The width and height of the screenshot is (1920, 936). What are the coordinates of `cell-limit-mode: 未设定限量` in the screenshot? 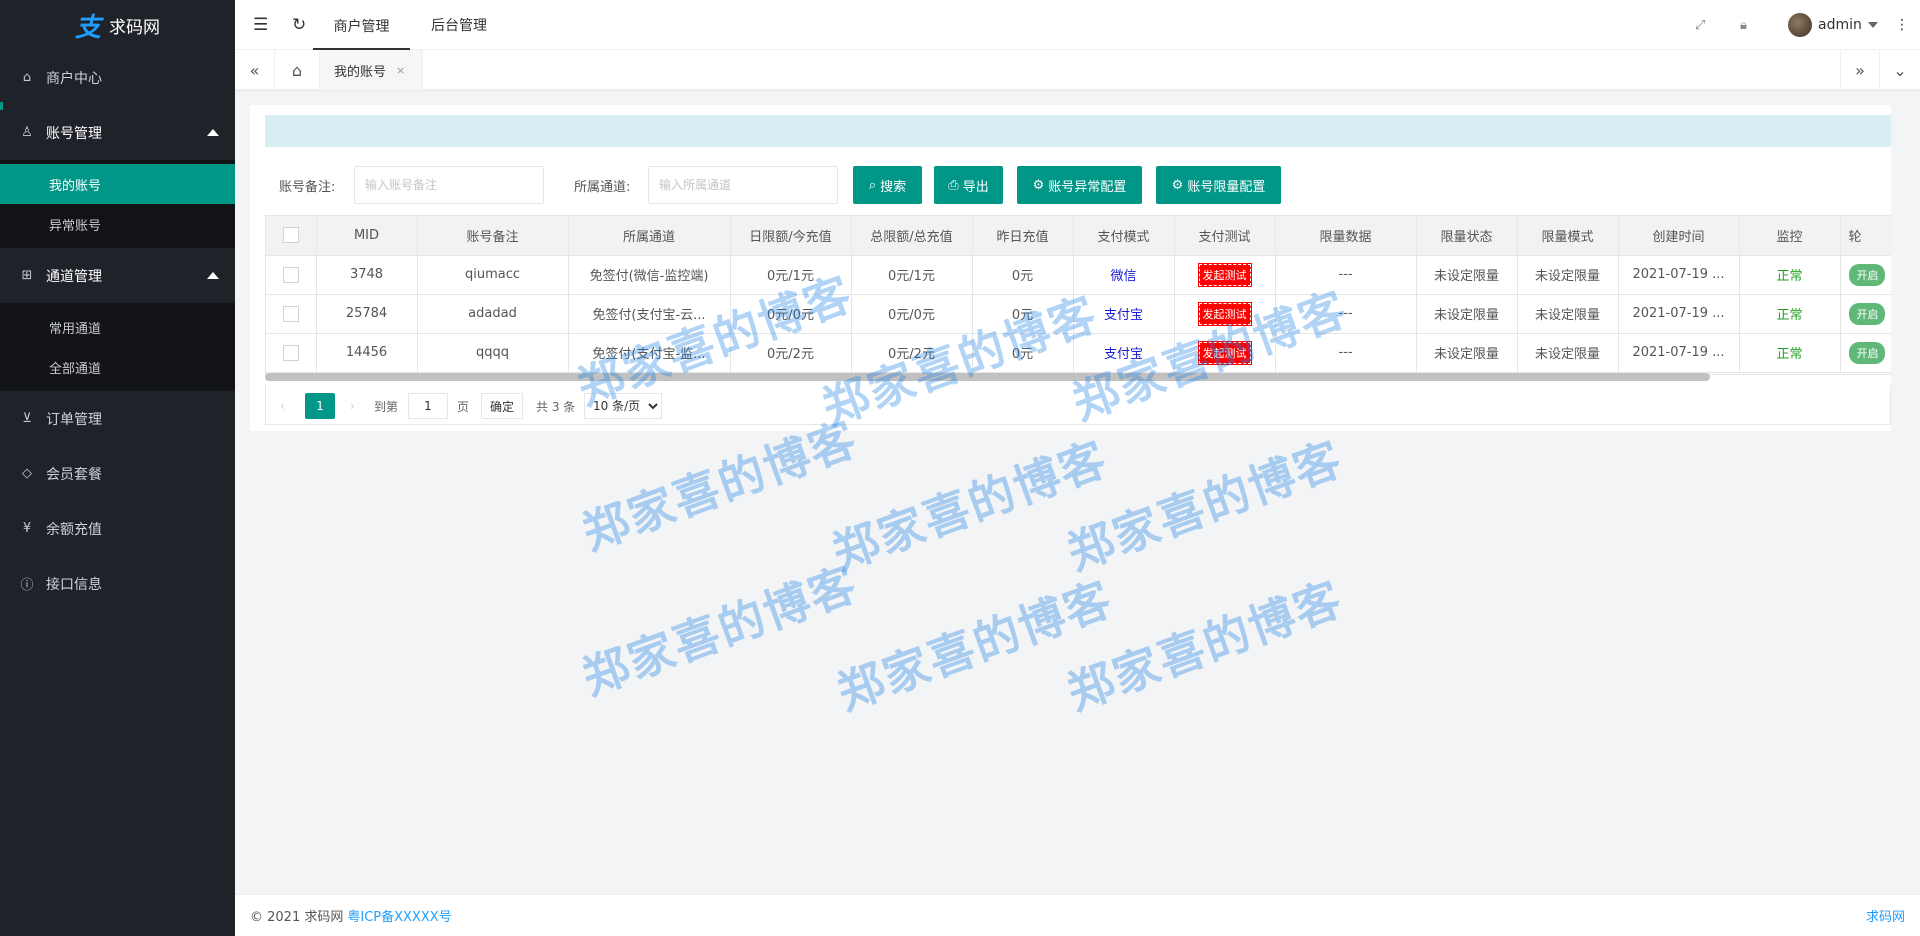 It's located at (1568, 353).